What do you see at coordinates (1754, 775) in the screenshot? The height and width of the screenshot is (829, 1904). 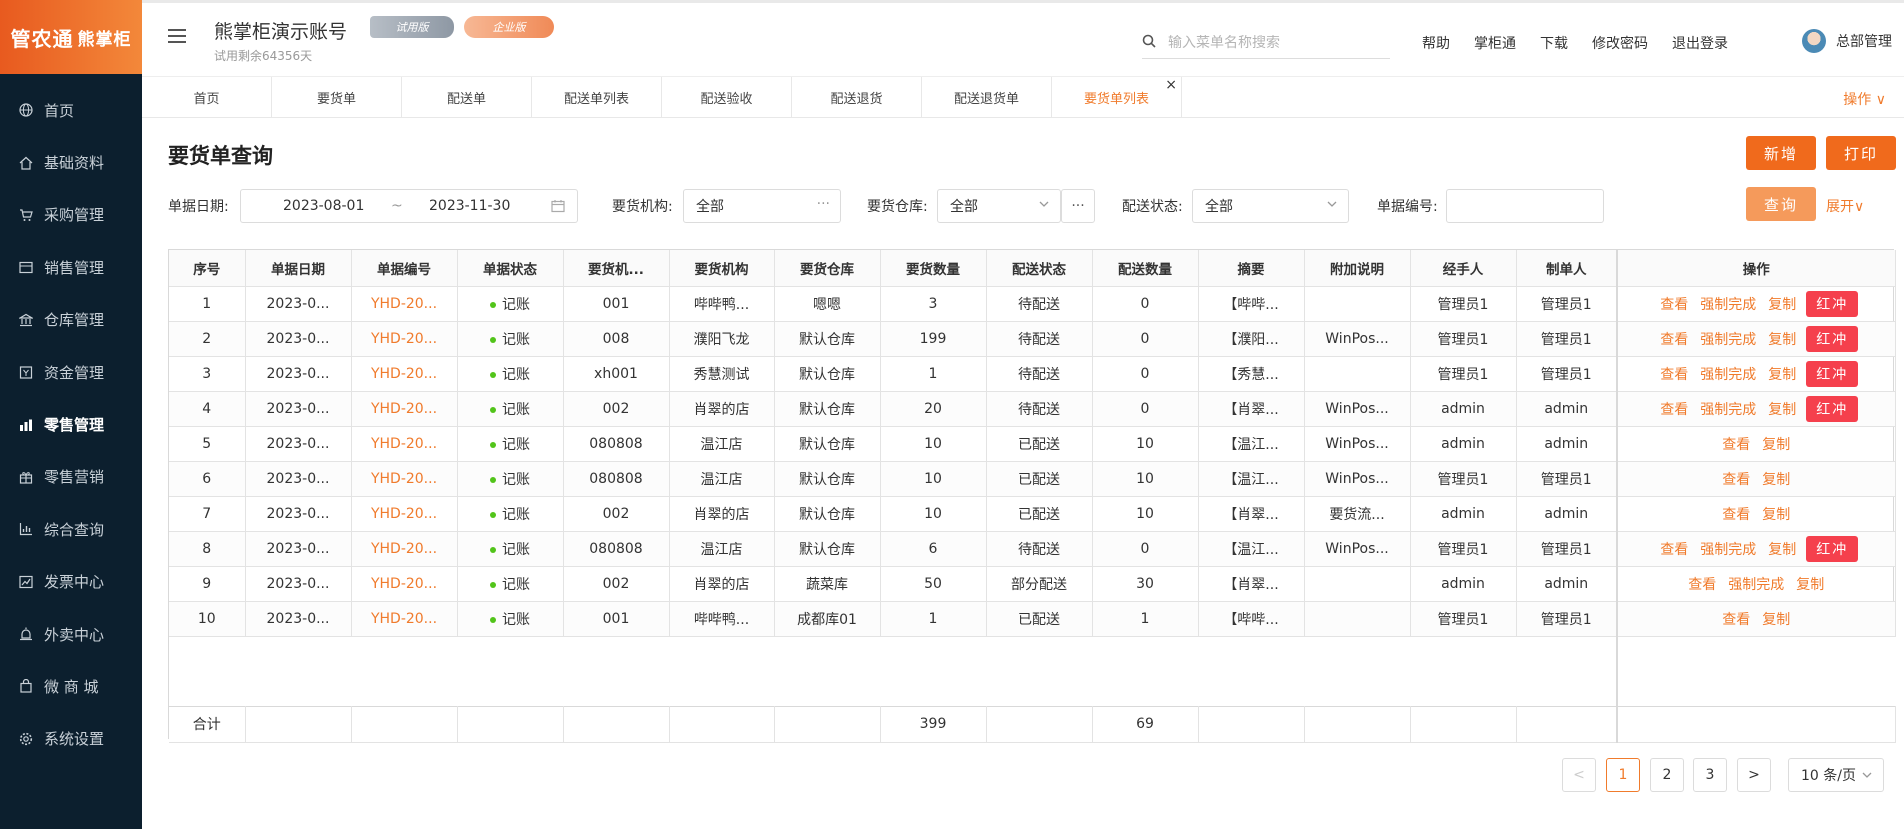 I see `next-page-button: >` at bounding box center [1754, 775].